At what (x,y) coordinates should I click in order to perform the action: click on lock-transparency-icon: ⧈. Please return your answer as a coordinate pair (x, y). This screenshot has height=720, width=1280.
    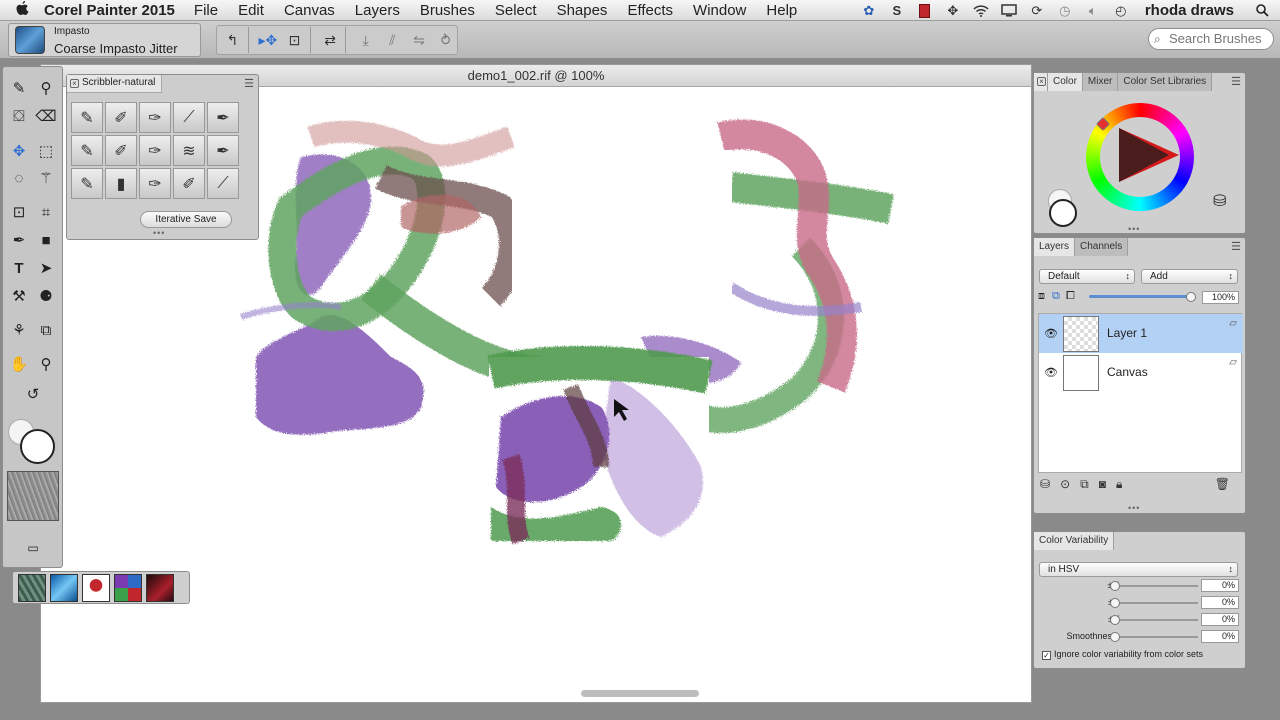
    Looking at the image, I should click on (1041, 296).